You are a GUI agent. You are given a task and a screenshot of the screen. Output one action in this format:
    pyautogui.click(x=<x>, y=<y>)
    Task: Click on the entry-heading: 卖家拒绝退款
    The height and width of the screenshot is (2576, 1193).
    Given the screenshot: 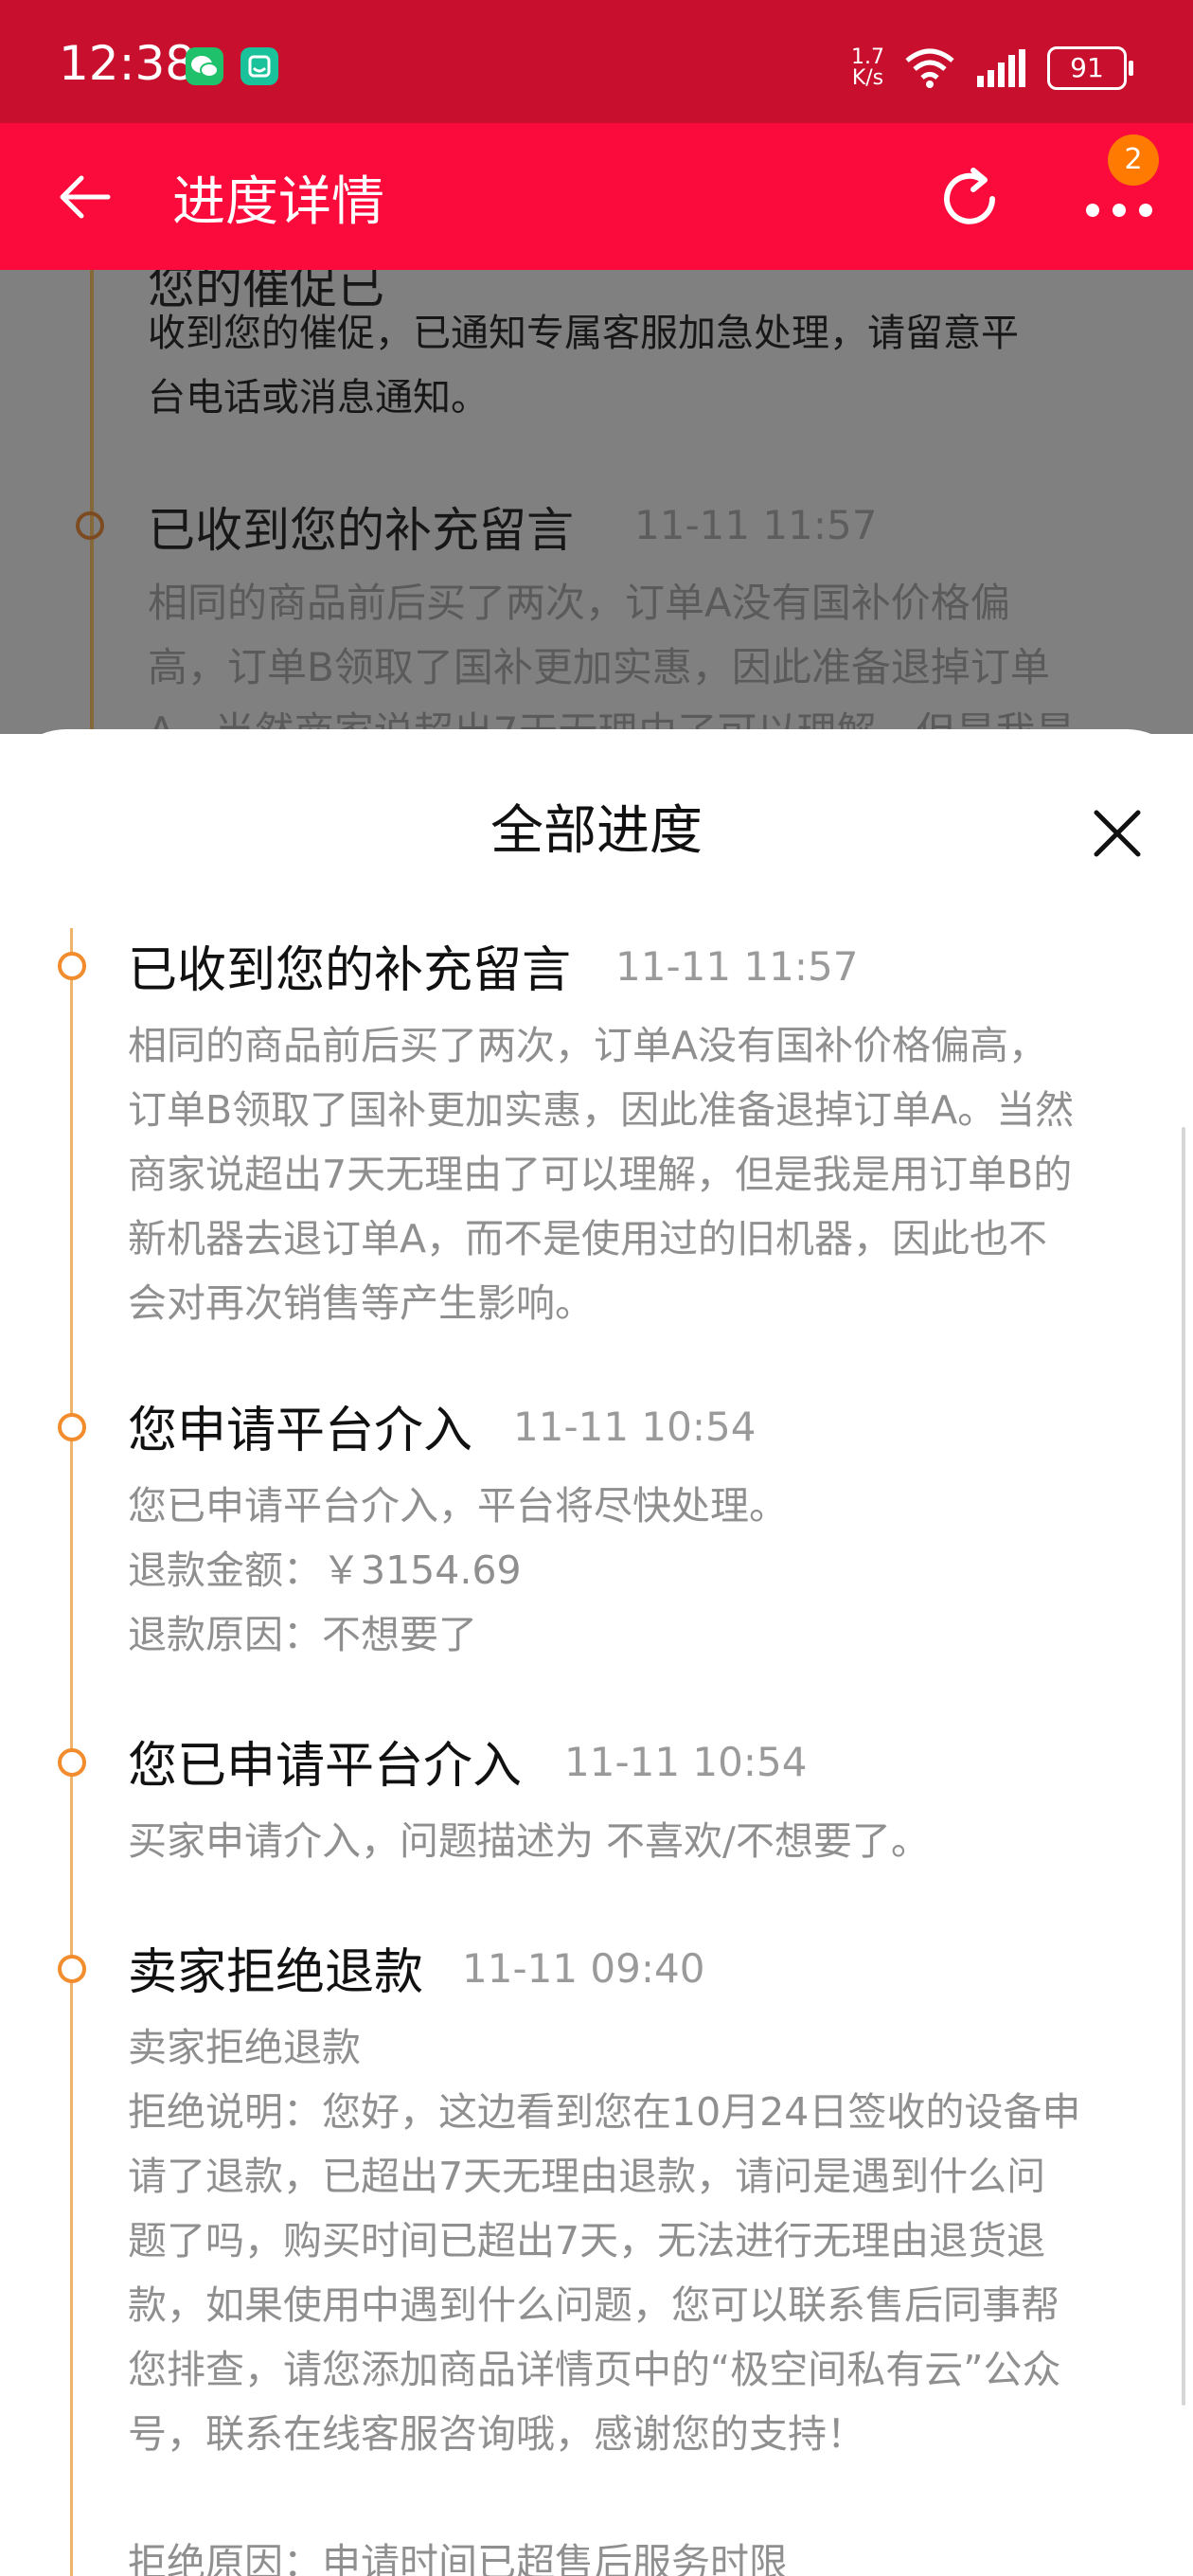 What is the action you would take?
    pyautogui.click(x=276, y=1972)
    